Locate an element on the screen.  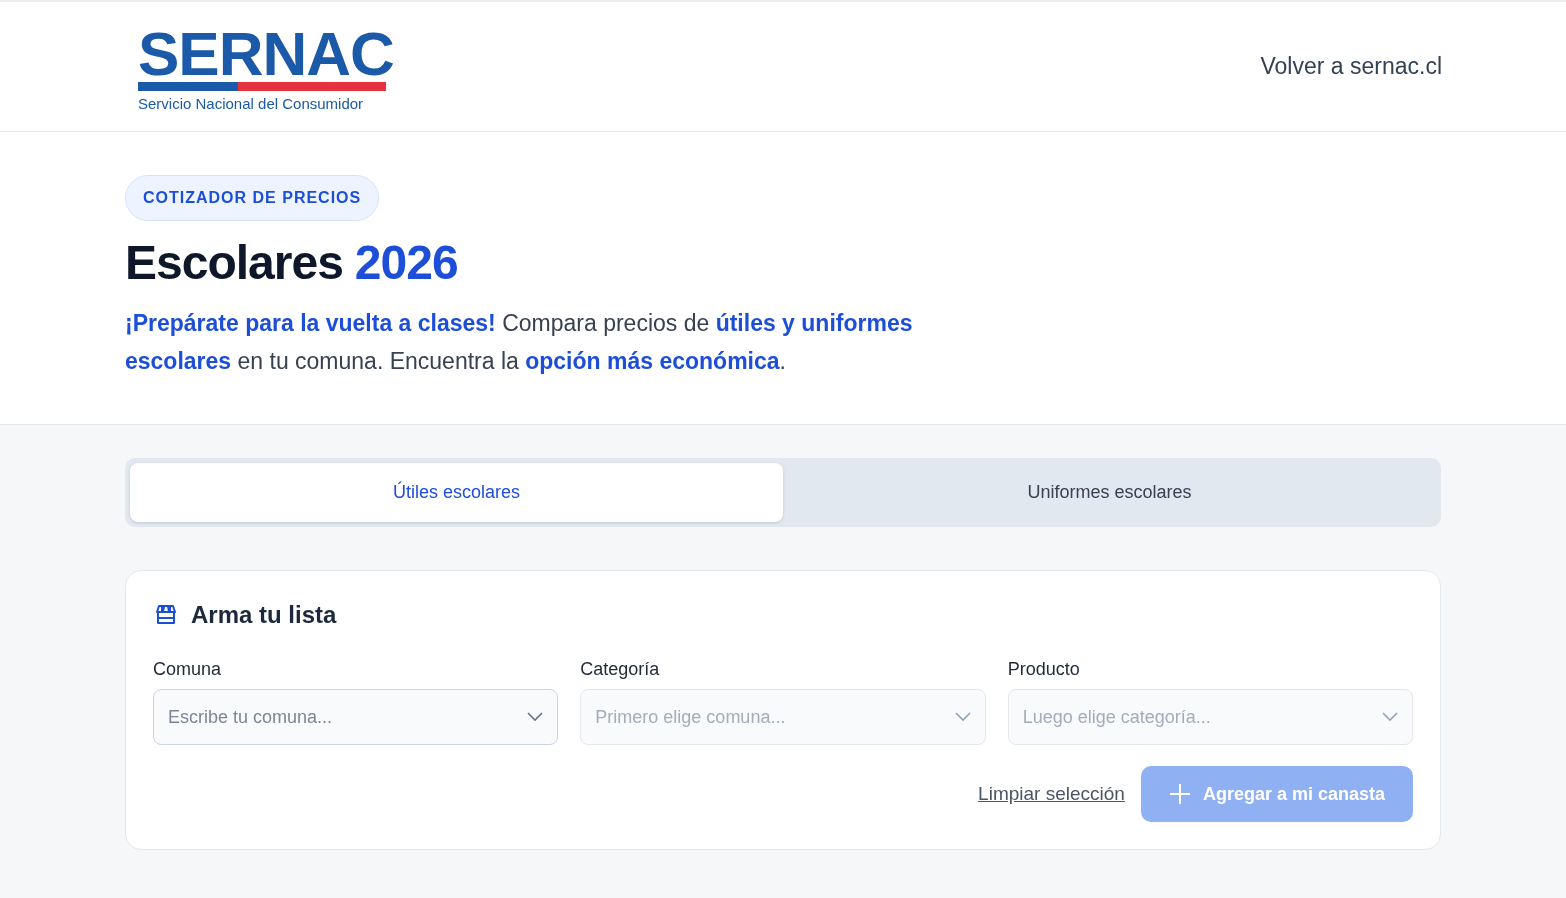
card-title: Arma tu lista is located at coordinates (264, 615).